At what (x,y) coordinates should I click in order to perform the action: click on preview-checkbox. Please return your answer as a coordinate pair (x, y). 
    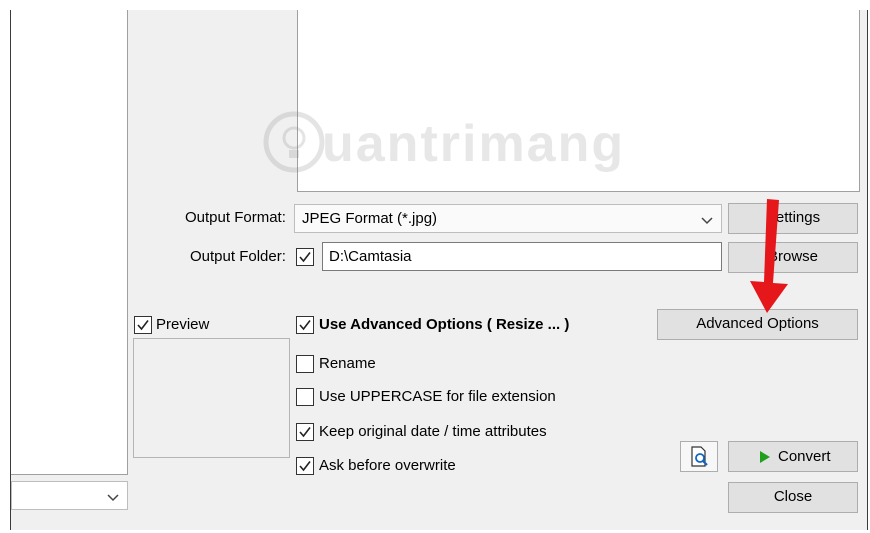
    Looking at the image, I should click on (143, 325).